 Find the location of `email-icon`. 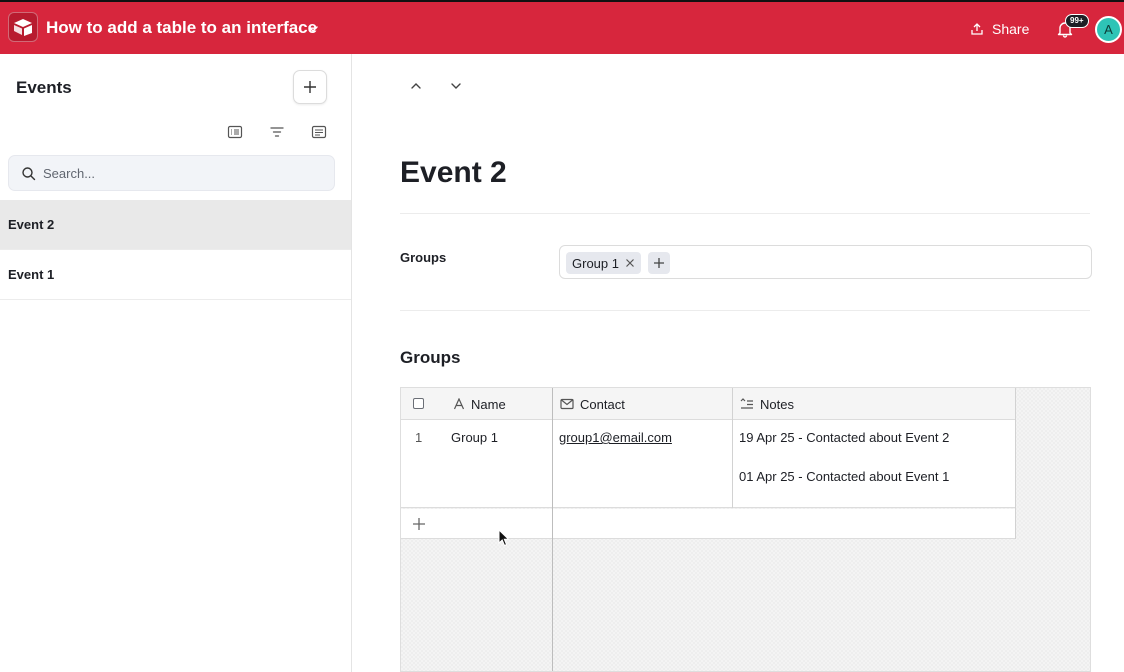

email-icon is located at coordinates (567, 404).